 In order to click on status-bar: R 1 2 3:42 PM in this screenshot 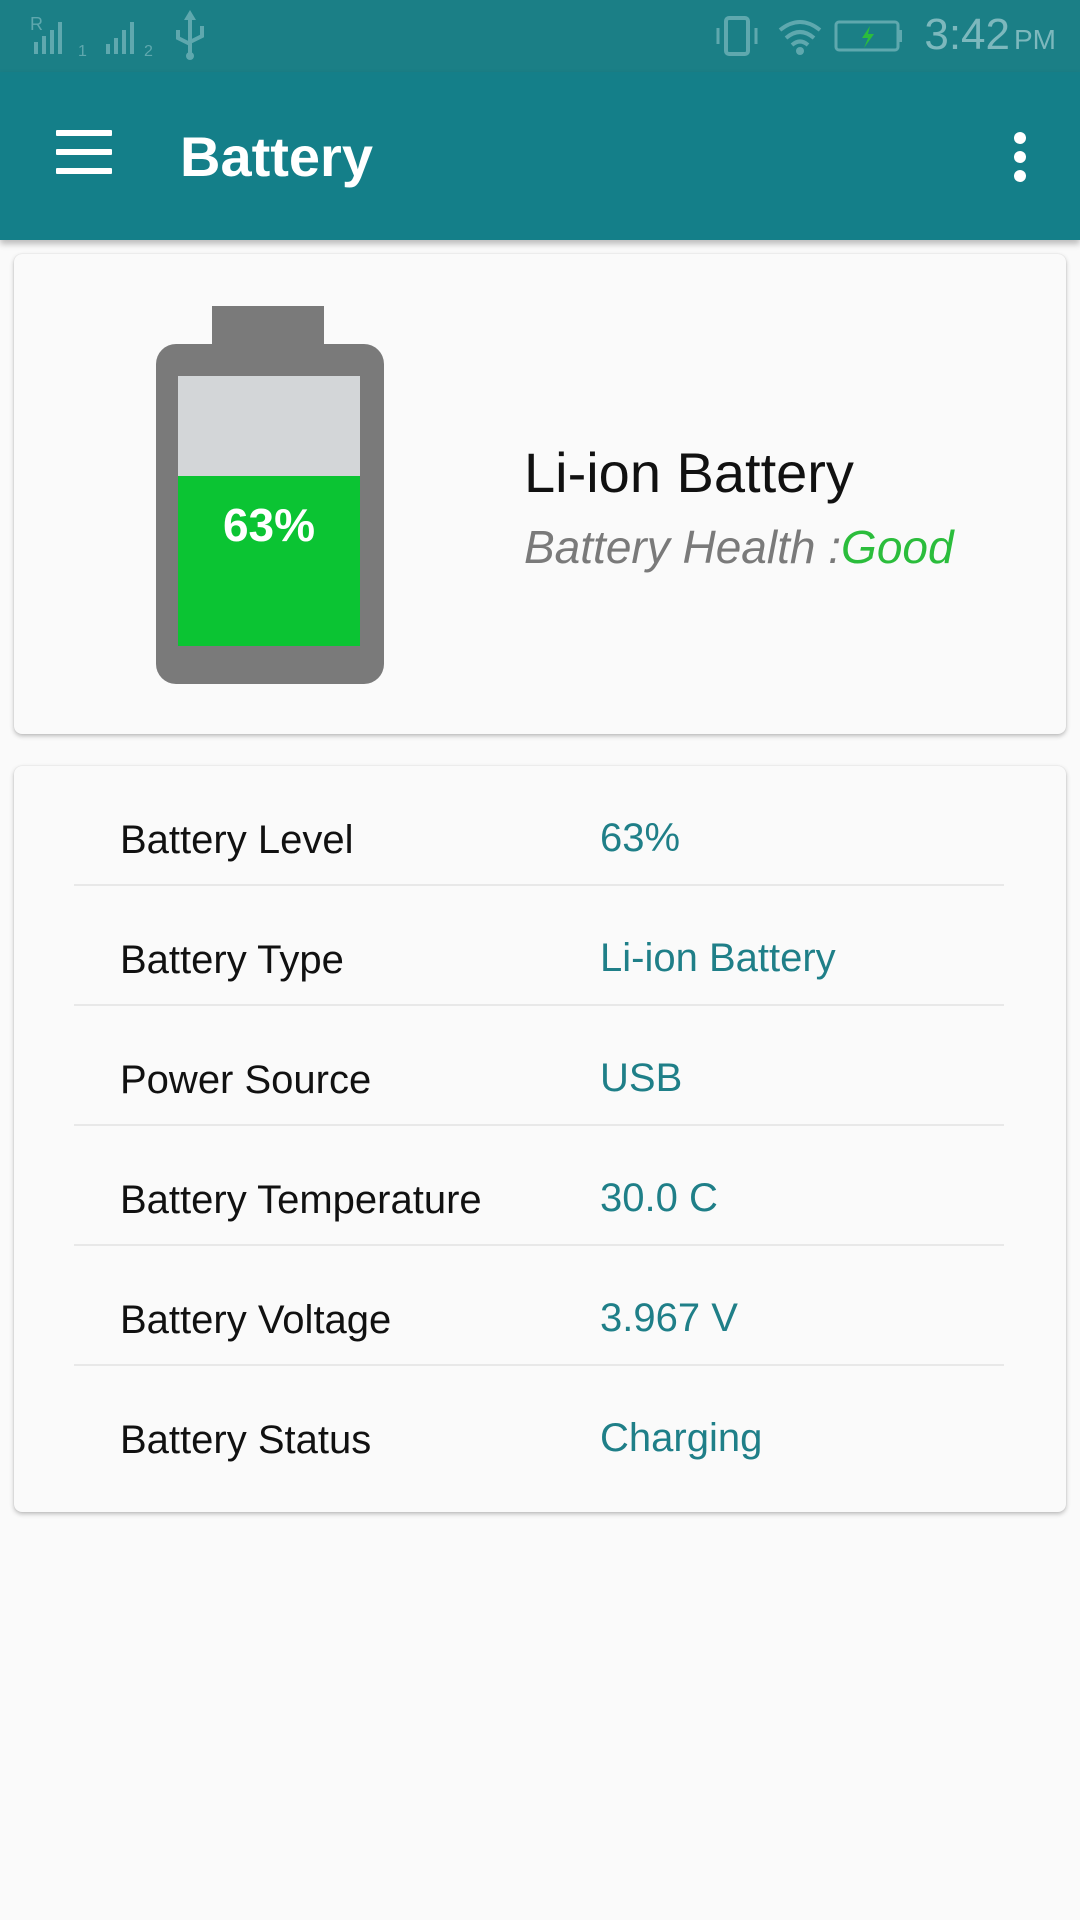, I will do `click(540, 36)`.